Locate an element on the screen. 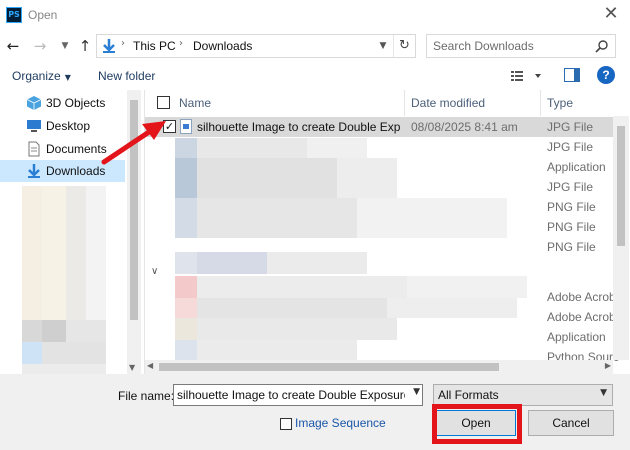 The image size is (630, 450). collapse-group-chevron-icon: ∨ is located at coordinates (154, 271).